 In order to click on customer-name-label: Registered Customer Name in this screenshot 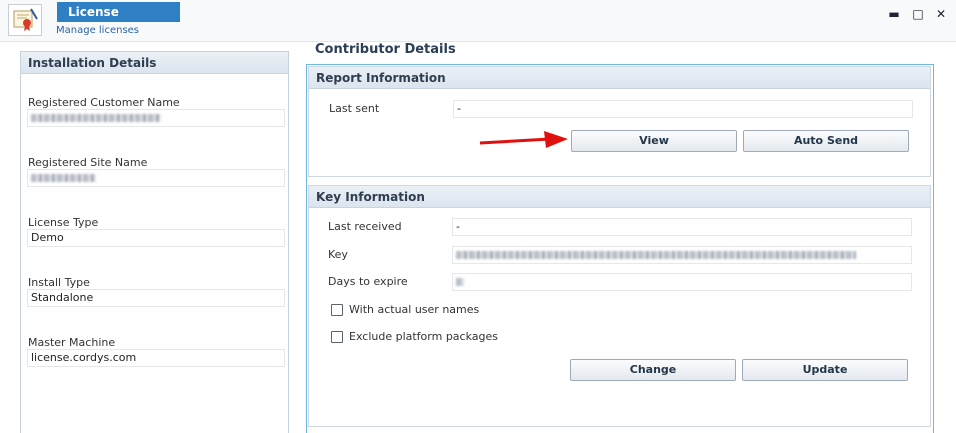, I will do `click(104, 102)`.